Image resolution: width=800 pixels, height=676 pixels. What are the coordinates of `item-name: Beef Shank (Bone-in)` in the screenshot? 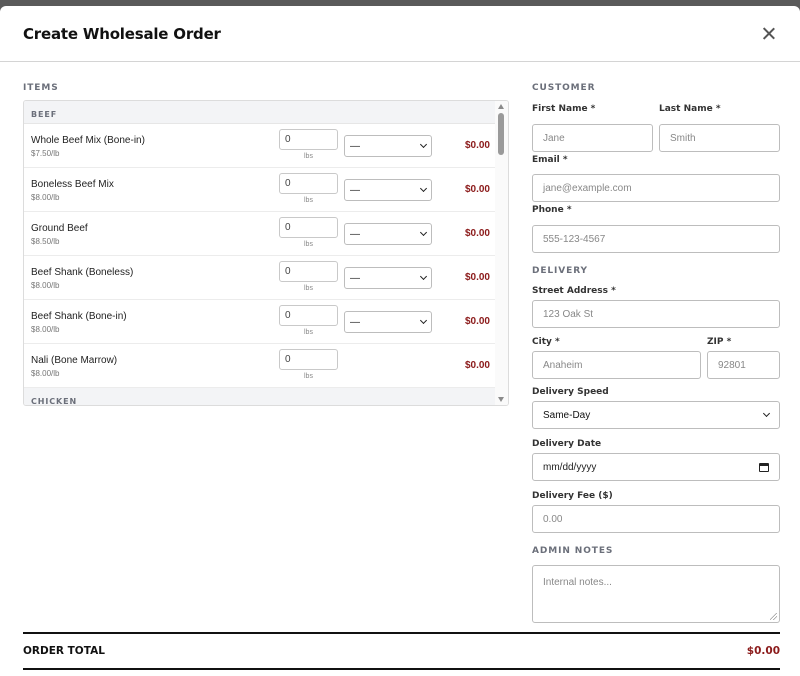 It's located at (79, 316).